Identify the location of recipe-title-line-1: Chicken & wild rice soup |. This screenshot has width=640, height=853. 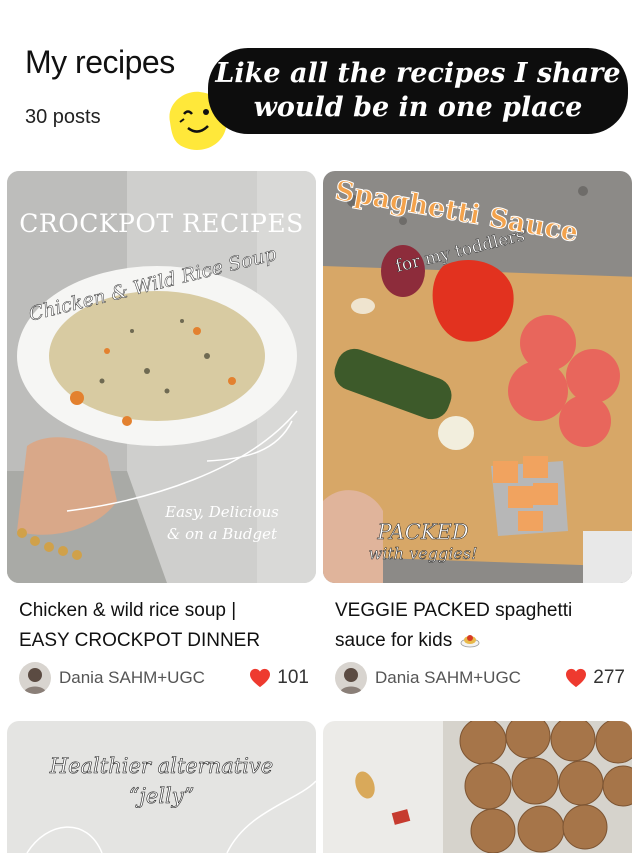
(128, 610).